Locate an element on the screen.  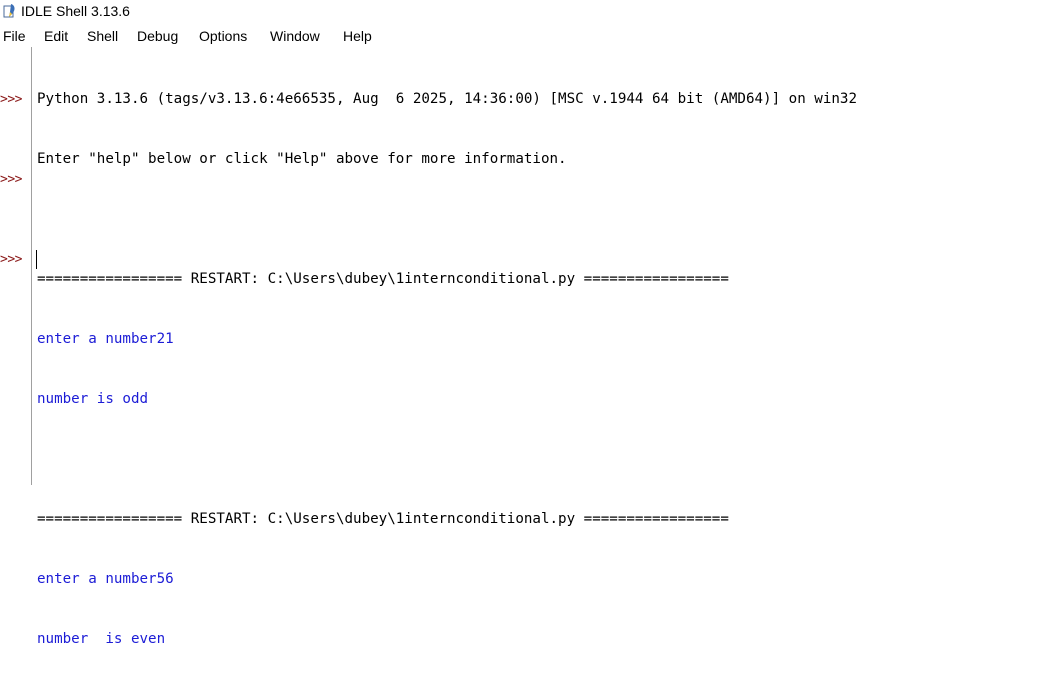
menu-edit: Edit is located at coordinates (56, 36).